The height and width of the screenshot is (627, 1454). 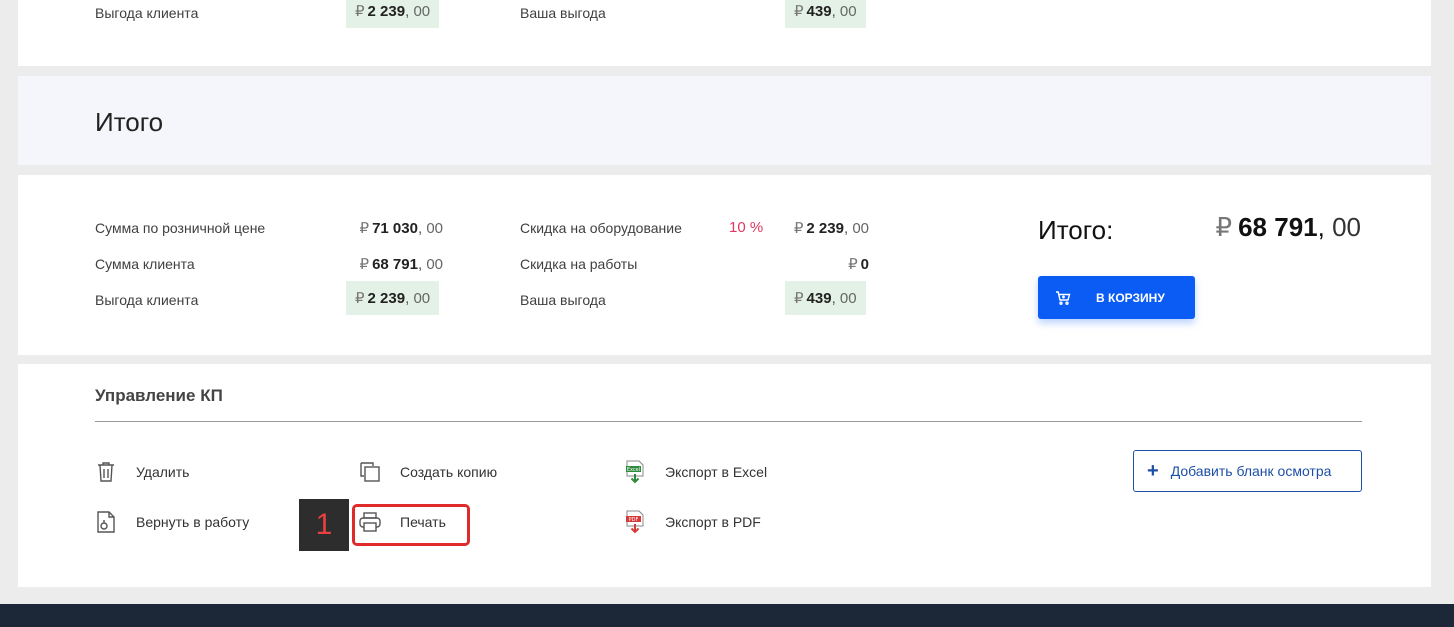 What do you see at coordinates (324, 525) in the screenshot?
I see `step-badge: 1` at bounding box center [324, 525].